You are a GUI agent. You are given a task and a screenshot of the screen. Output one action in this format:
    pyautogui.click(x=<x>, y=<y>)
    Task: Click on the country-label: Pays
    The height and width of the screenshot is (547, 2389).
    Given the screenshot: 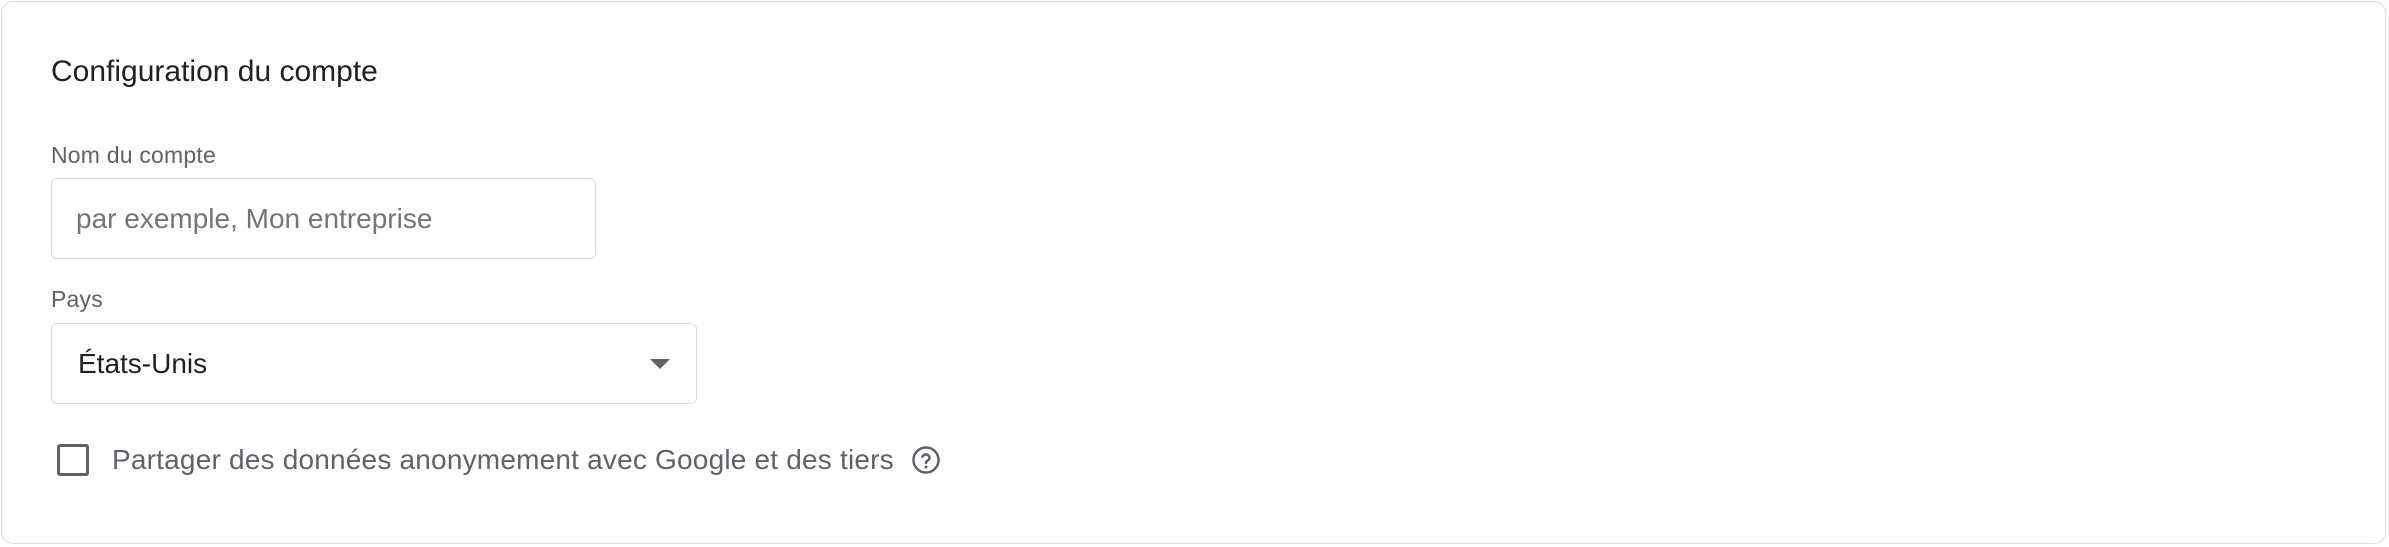 What is the action you would take?
    pyautogui.click(x=77, y=299)
    